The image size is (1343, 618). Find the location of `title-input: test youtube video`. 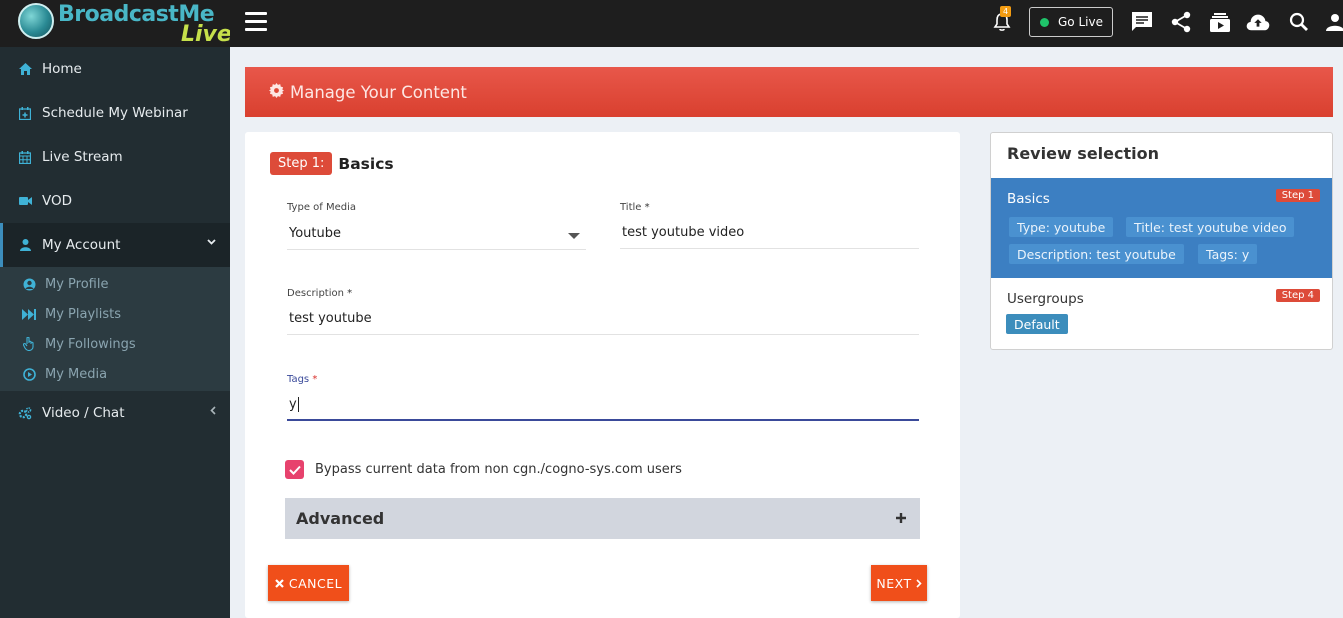

title-input: test youtube video is located at coordinates (769, 236).